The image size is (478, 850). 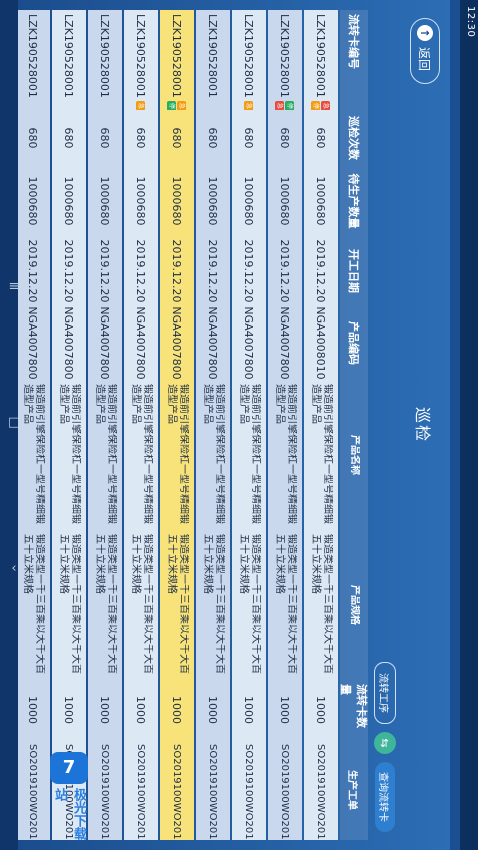 What do you see at coordinates (354, 455) in the screenshot?
I see `column-header: 产品名称` at bounding box center [354, 455].